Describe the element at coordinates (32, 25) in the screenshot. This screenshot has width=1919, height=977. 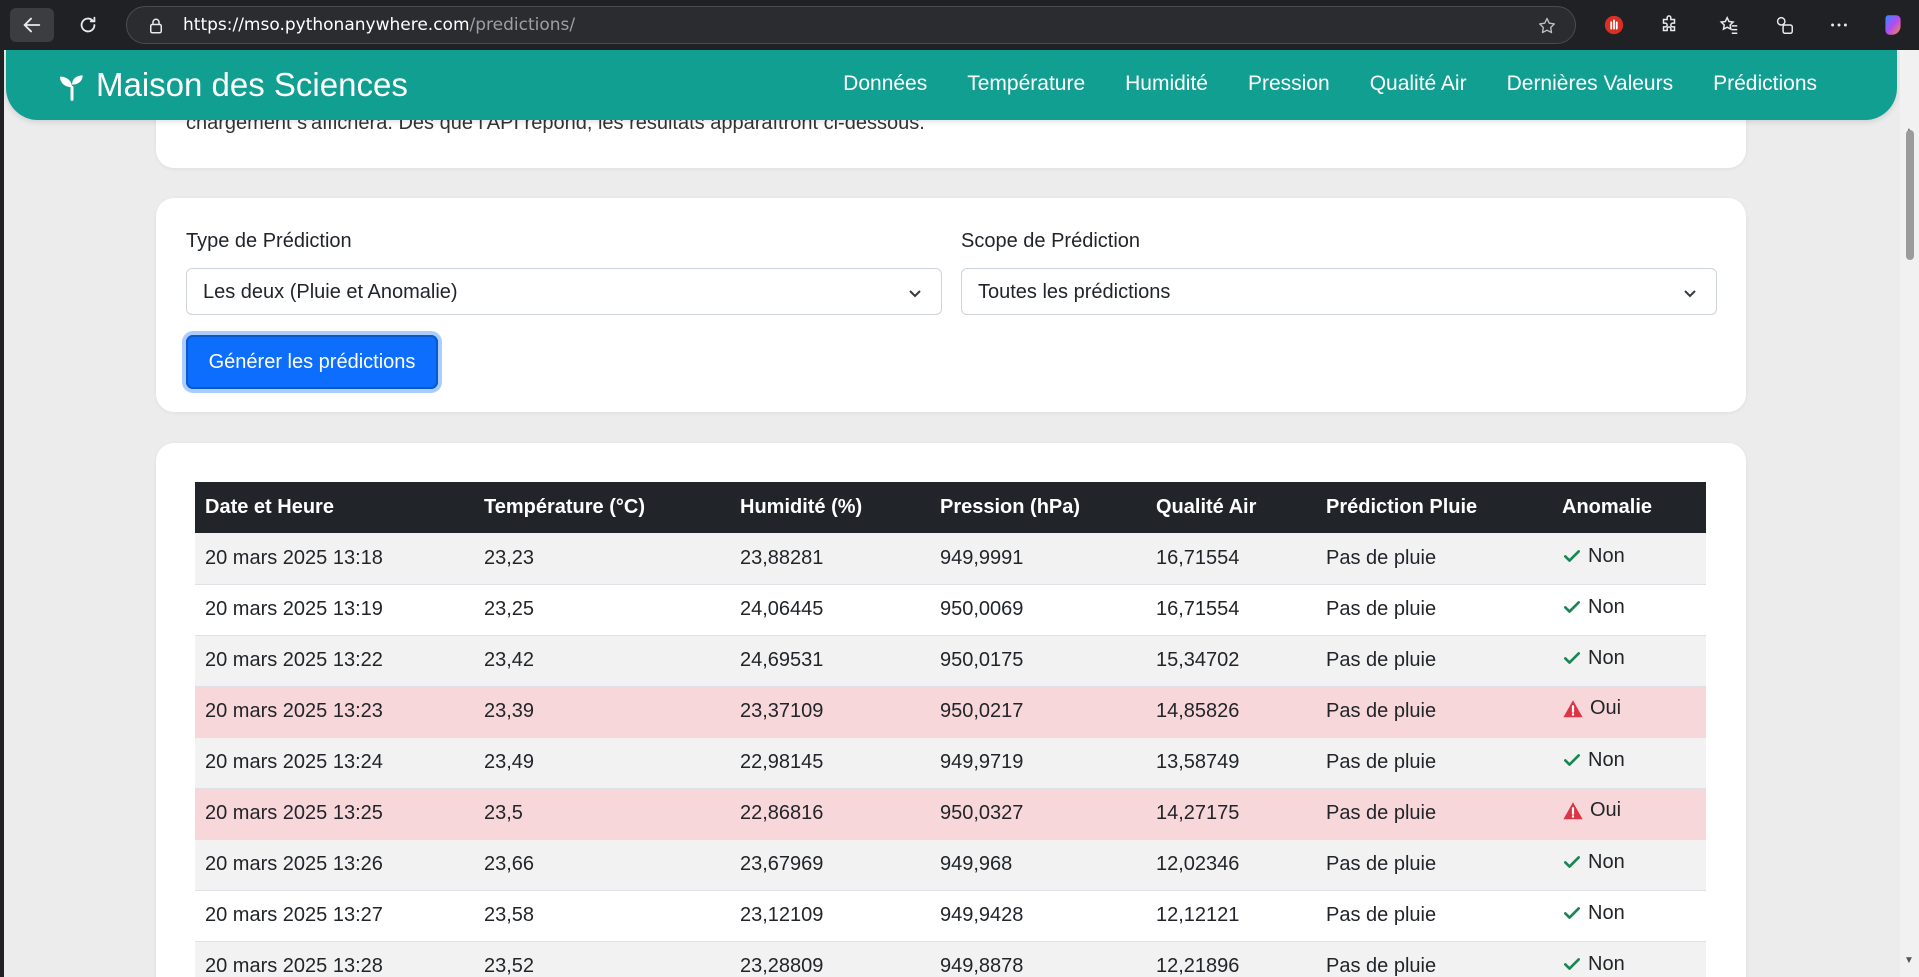
I see `back-button` at that location.